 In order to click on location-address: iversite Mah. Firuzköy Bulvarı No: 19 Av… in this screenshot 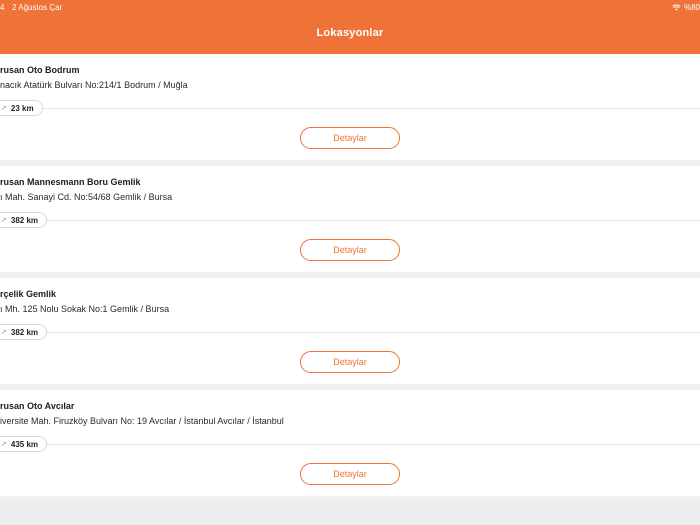, I will do `click(142, 421)`.